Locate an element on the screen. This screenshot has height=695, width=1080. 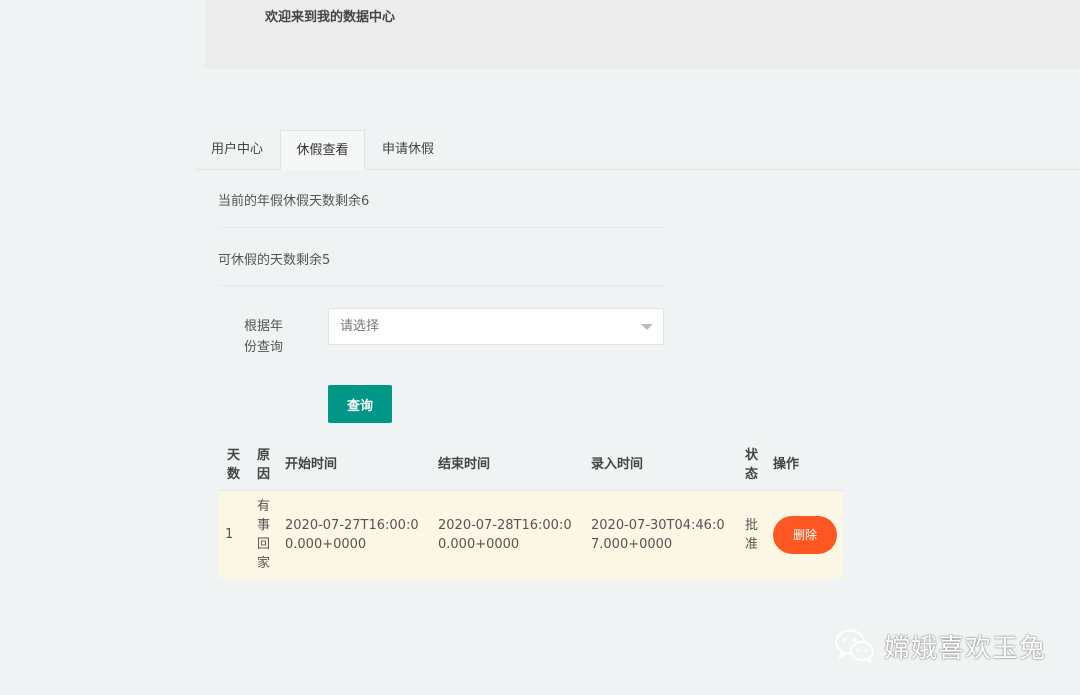
watermark: 嫦娥喜欢玉兔 is located at coordinates (940, 646).